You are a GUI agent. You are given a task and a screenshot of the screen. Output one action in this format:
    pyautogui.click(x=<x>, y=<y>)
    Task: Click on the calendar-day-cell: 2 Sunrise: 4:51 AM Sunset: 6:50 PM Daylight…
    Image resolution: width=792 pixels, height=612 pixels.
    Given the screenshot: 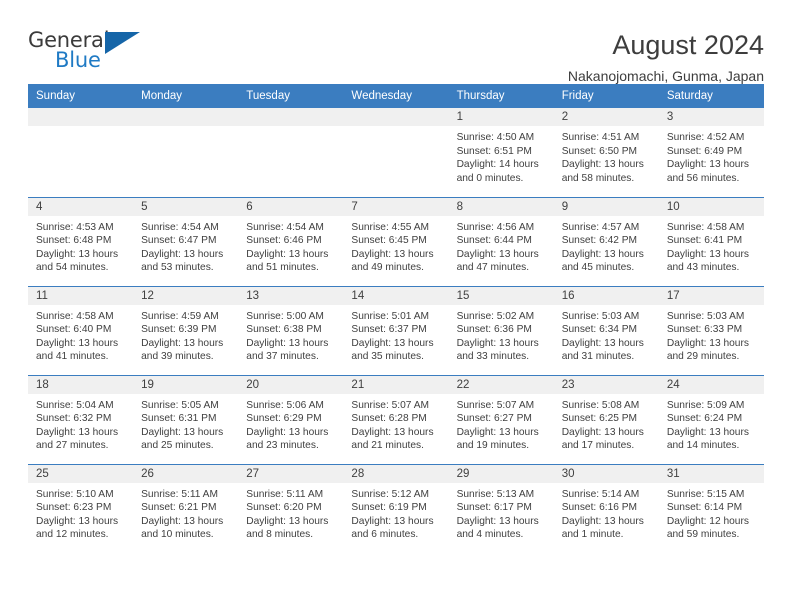 What is the action you would take?
    pyautogui.click(x=606, y=152)
    